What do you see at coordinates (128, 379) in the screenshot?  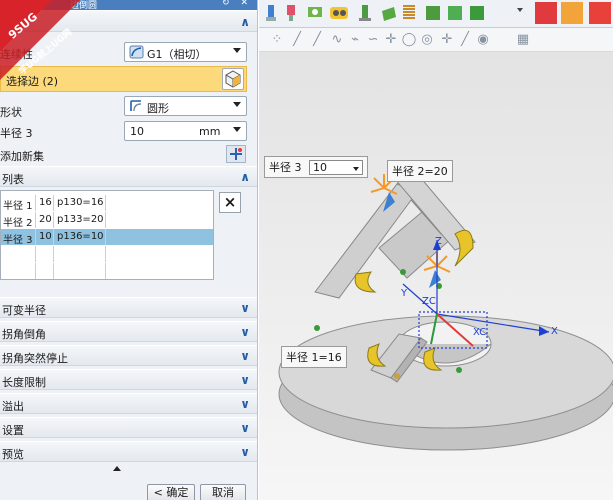 I see `section-length-limit: 长度限制 ∨` at bounding box center [128, 379].